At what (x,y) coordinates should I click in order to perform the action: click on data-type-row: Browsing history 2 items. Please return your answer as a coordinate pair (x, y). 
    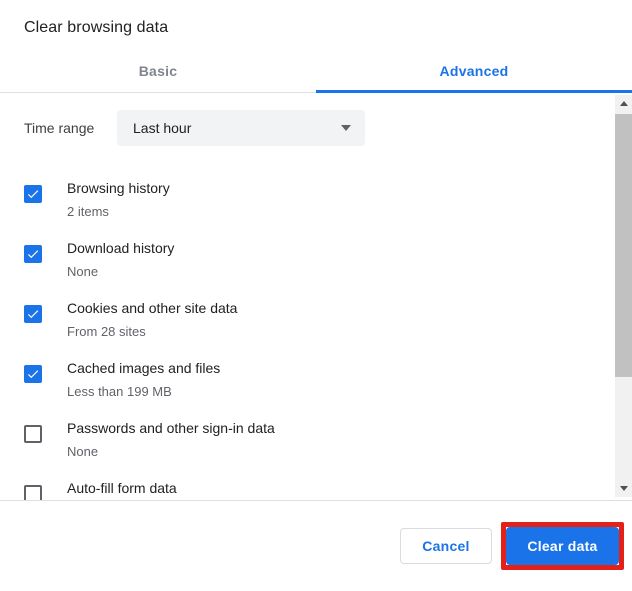
    Looking at the image, I should click on (307, 206).